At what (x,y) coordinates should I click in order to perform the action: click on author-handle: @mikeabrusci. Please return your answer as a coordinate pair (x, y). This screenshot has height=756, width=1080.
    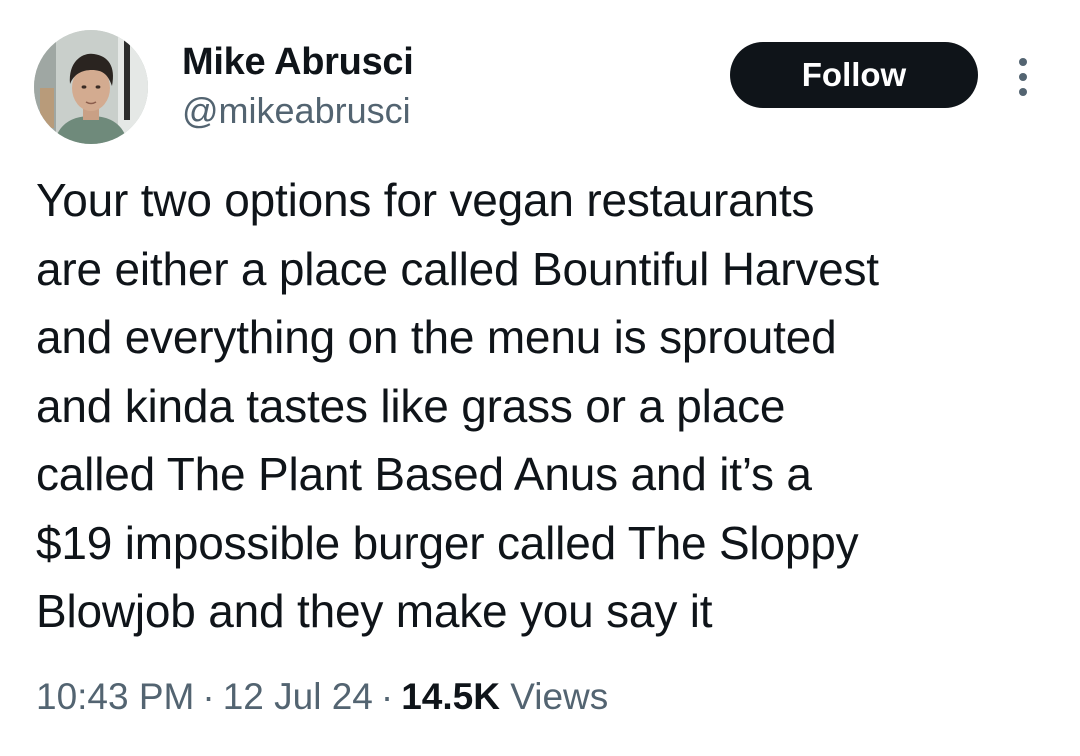
    Looking at the image, I should click on (296, 111).